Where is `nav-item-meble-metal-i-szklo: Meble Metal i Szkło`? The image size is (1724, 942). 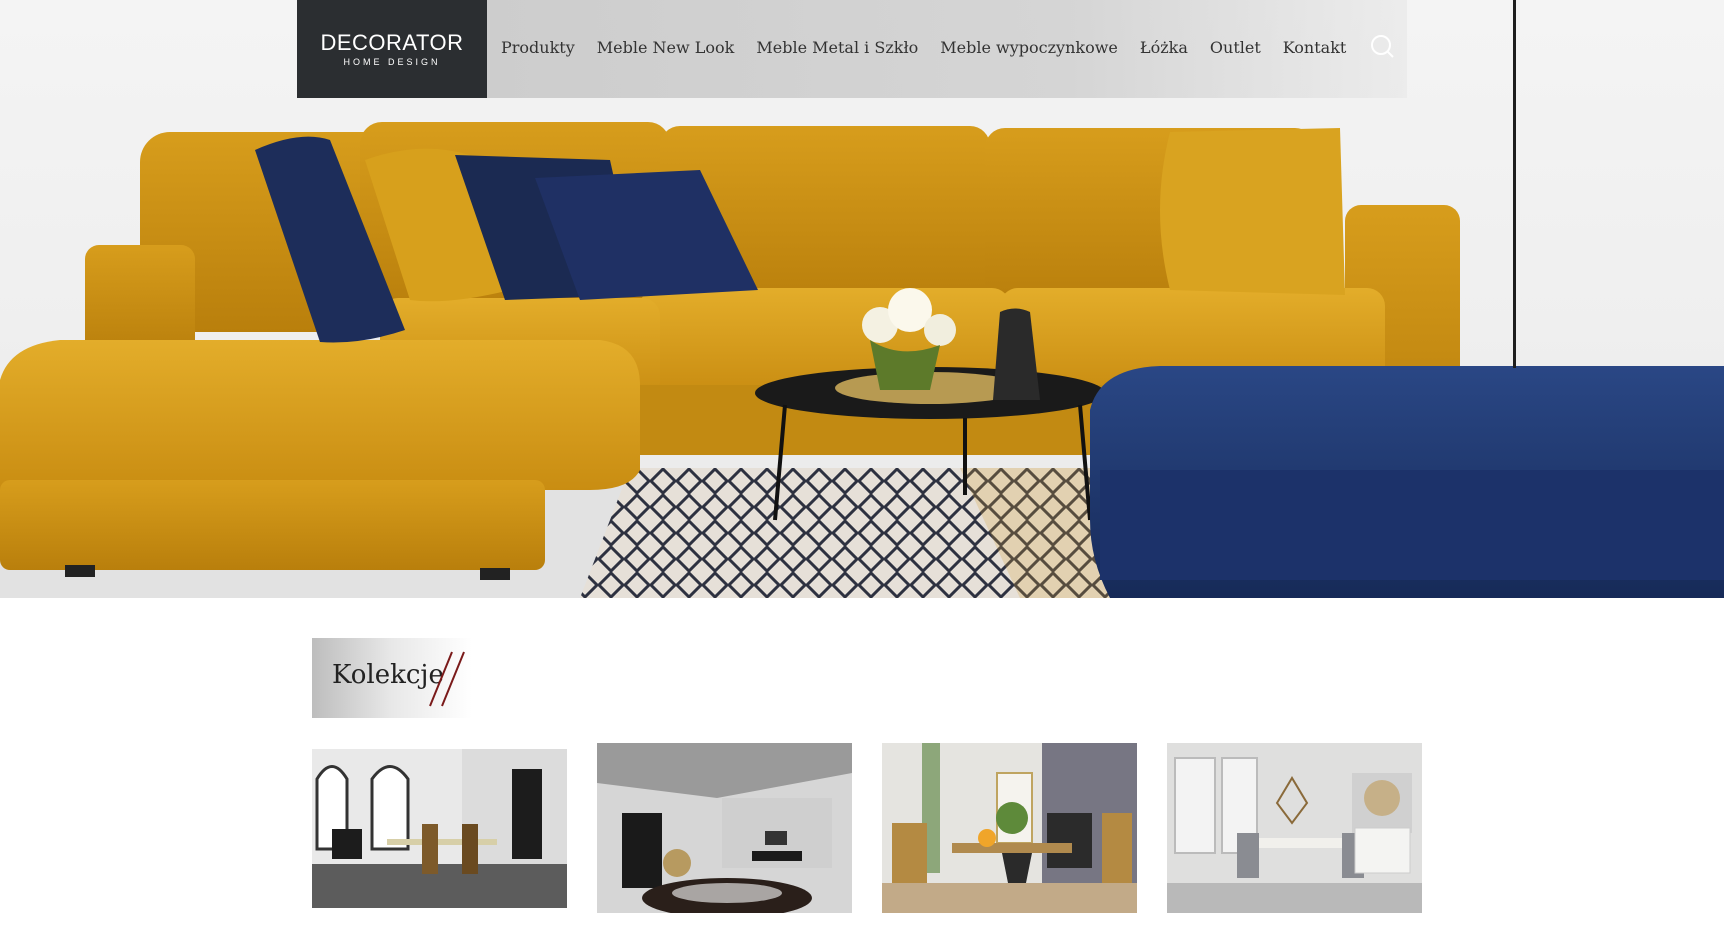
nav-item-meble-metal-i-szklo: Meble Metal i Szkło is located at coordinates (837, 47).